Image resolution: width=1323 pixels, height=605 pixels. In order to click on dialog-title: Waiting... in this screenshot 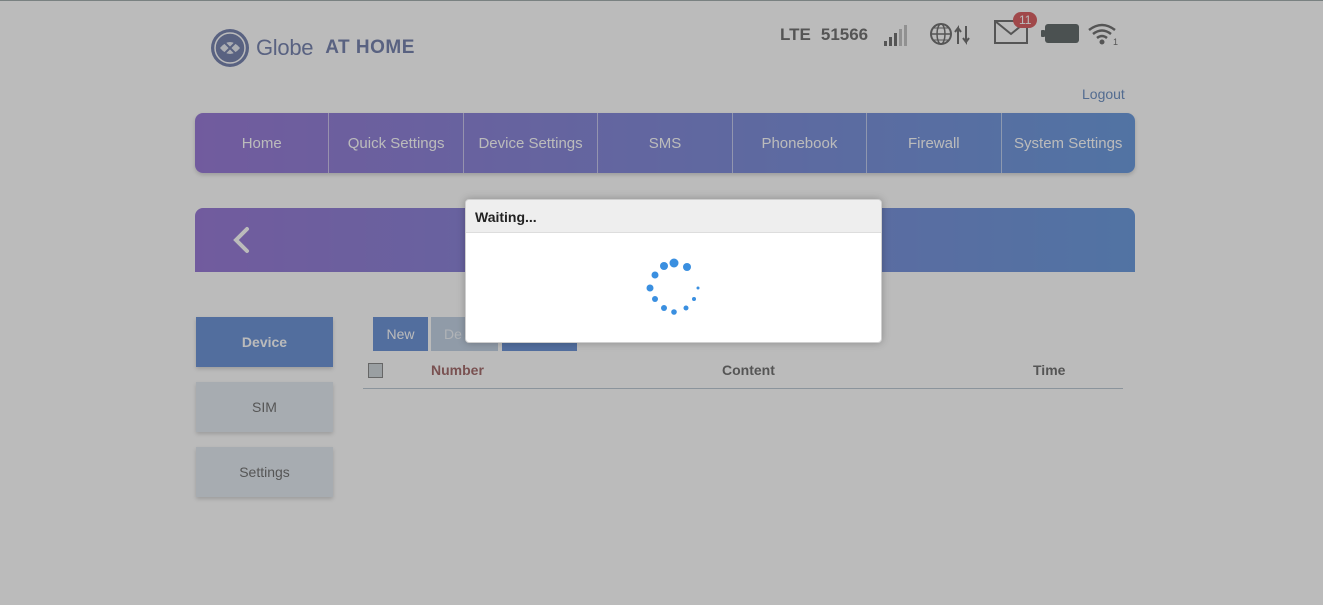, I will do `click(673, 216)`.